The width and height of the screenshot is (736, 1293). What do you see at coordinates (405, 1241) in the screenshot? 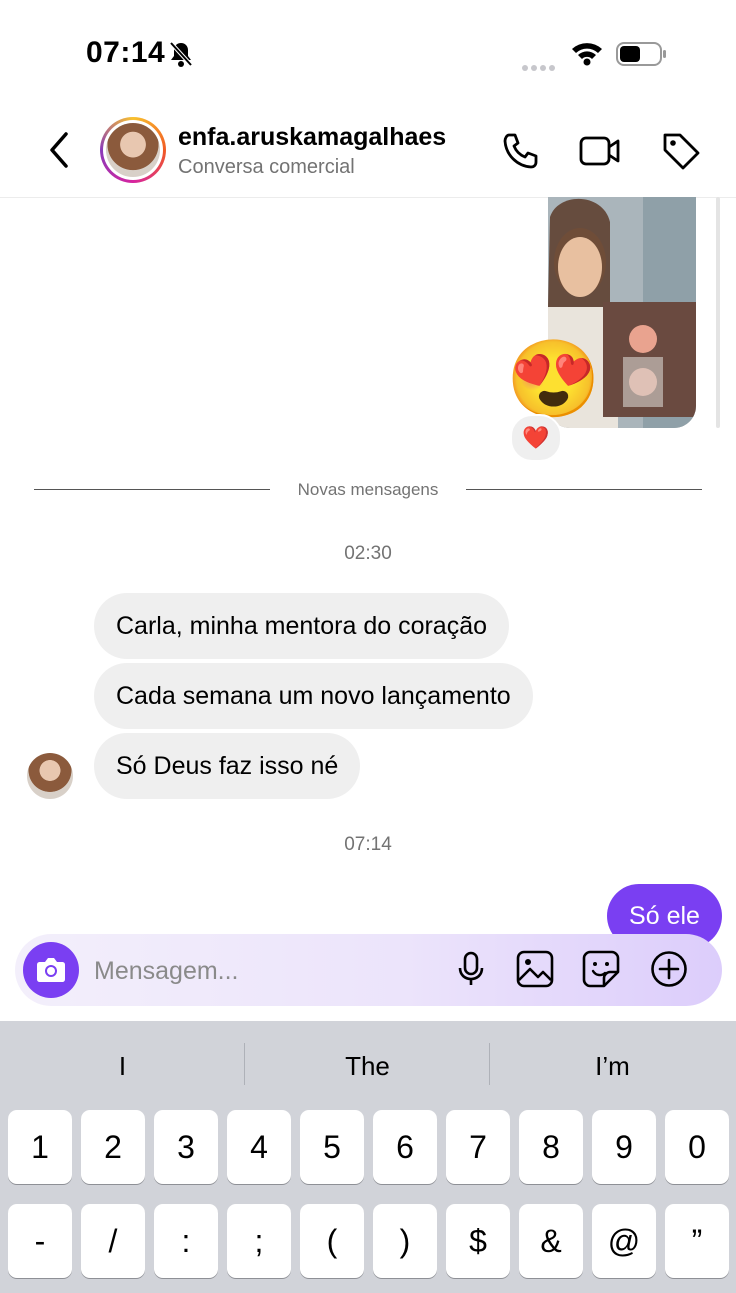
I see `key-close-paren: )` at bounding box center [405, 1241].